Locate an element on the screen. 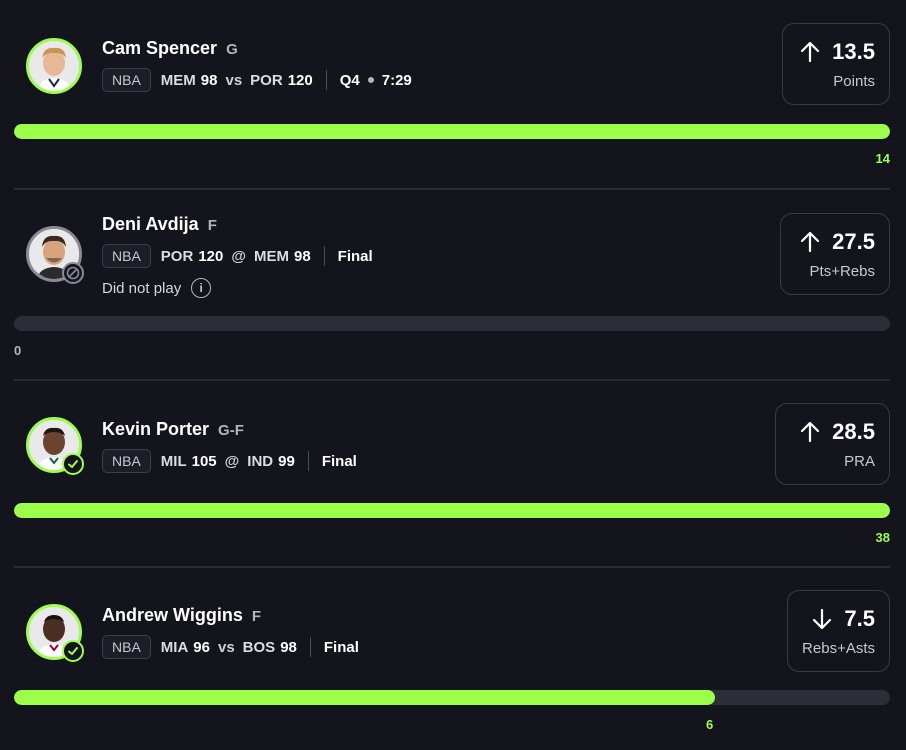  team-away: MIA is located at coordinates (174, 647).